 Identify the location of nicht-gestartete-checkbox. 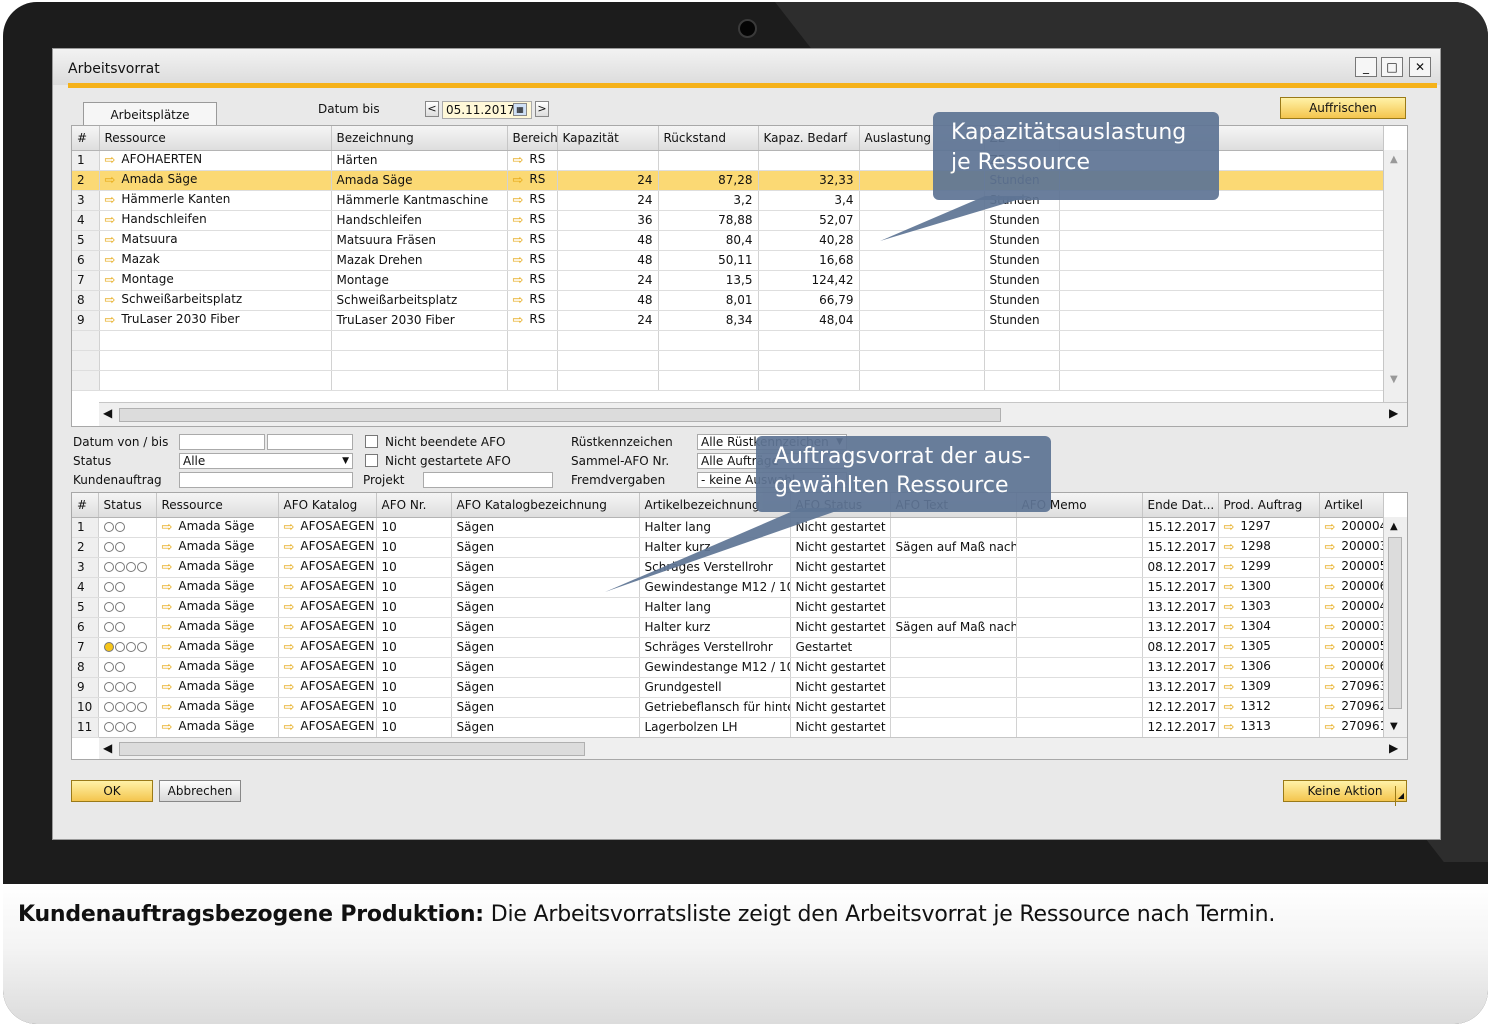
(371, 460).